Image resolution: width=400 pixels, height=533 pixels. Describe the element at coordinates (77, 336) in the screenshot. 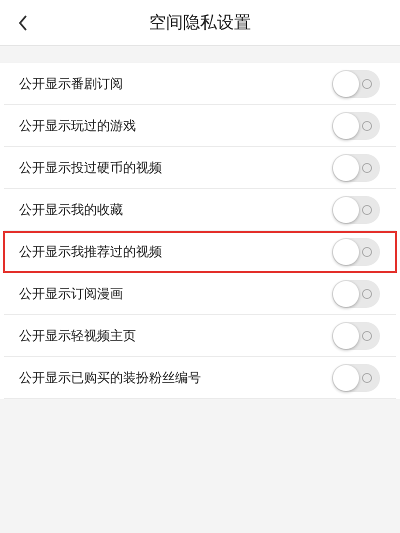

I see `setting-label: 公开显示轻视频主页` at that location.